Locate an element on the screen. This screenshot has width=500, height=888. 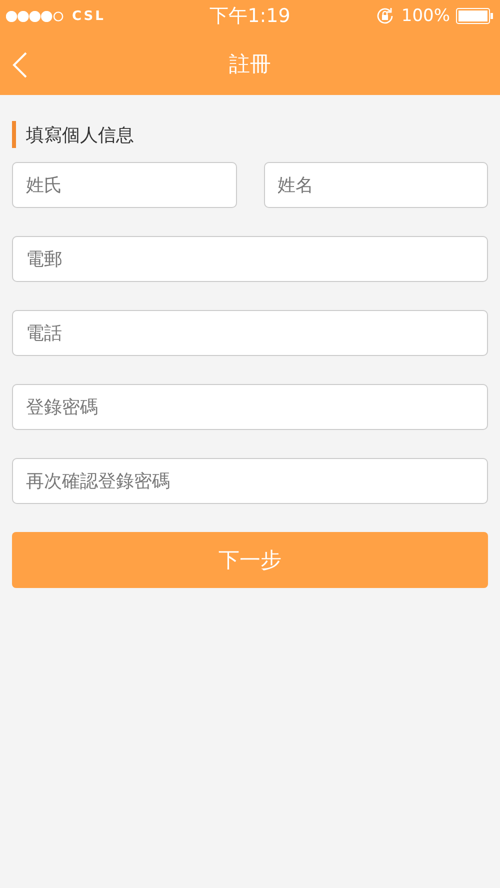
clock: 下午1:19 is located at coordinates (250, 16).